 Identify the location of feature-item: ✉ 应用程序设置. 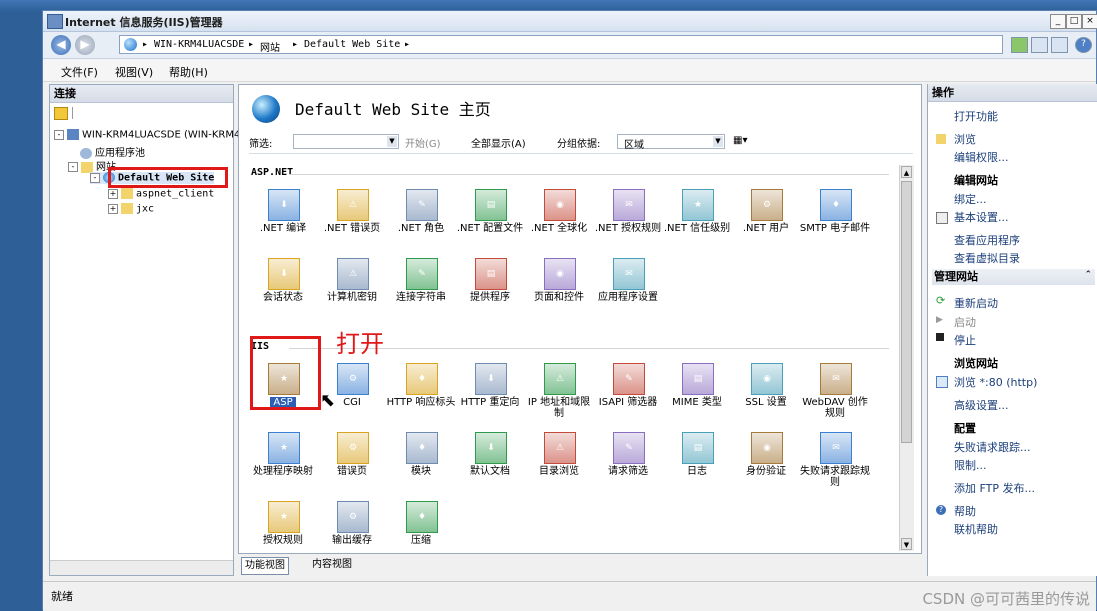
(628, 291).